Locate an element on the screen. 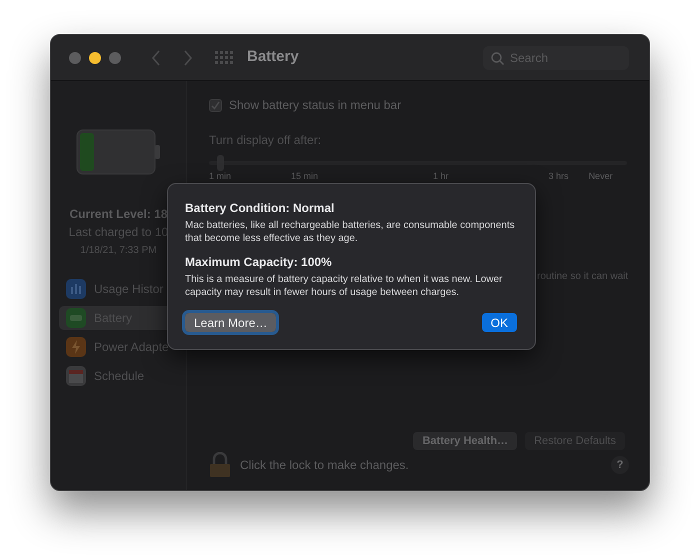 This screenshot has height=558, width=700. back-icon is located at coordinates (156, 58).